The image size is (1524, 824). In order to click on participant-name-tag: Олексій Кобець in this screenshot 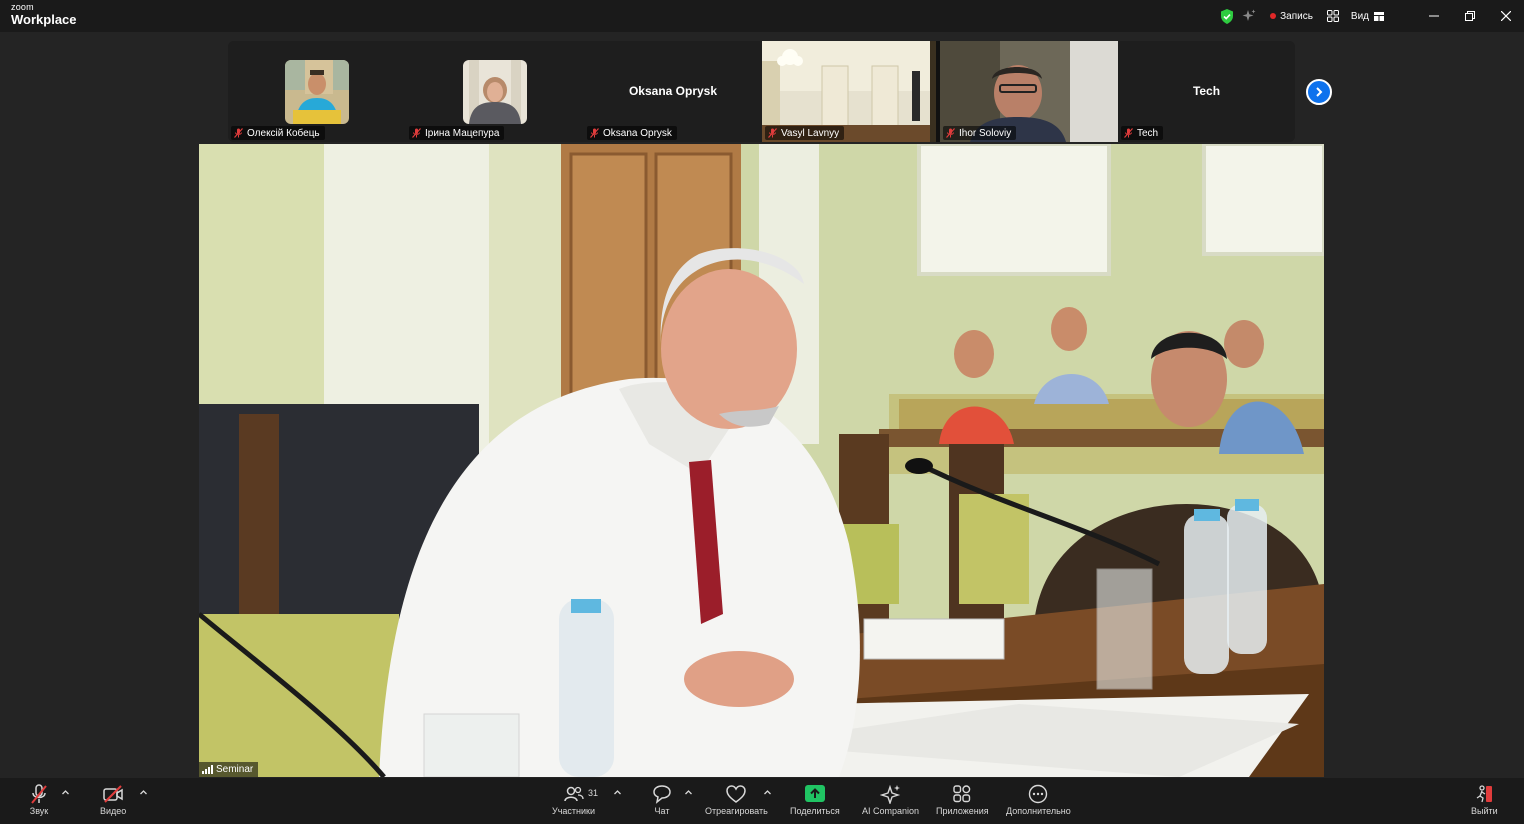, I will do `click(278, 133)`.